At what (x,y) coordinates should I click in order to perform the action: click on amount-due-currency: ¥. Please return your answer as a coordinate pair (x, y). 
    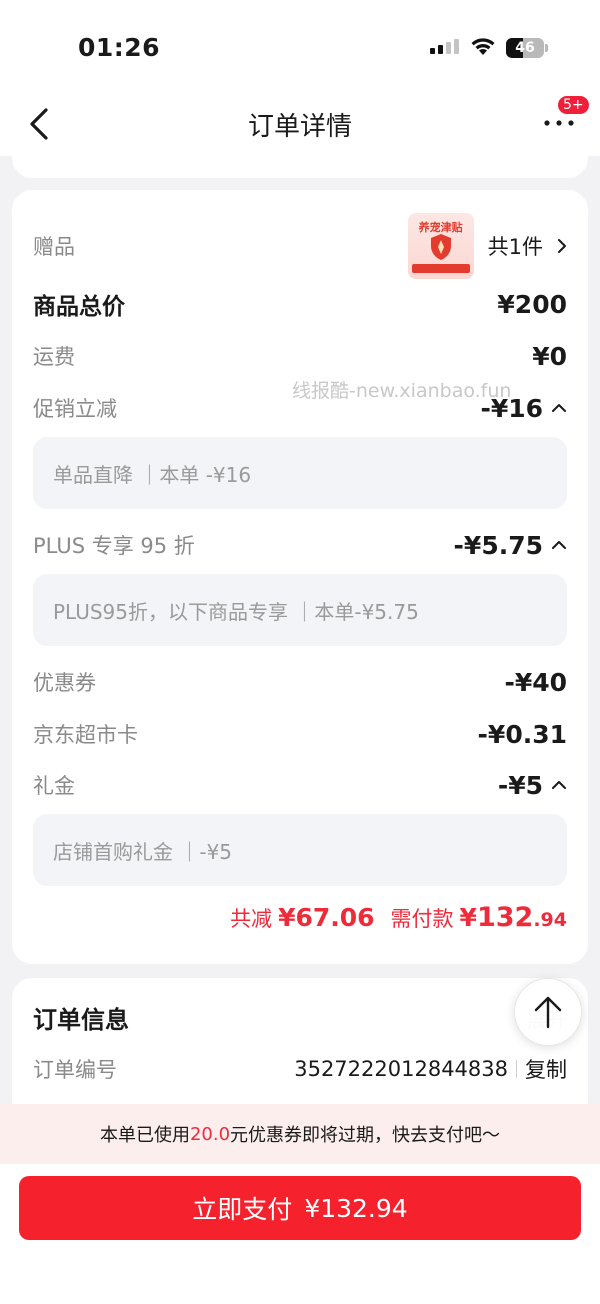
    Looking at the image, I should click on (468, 917).